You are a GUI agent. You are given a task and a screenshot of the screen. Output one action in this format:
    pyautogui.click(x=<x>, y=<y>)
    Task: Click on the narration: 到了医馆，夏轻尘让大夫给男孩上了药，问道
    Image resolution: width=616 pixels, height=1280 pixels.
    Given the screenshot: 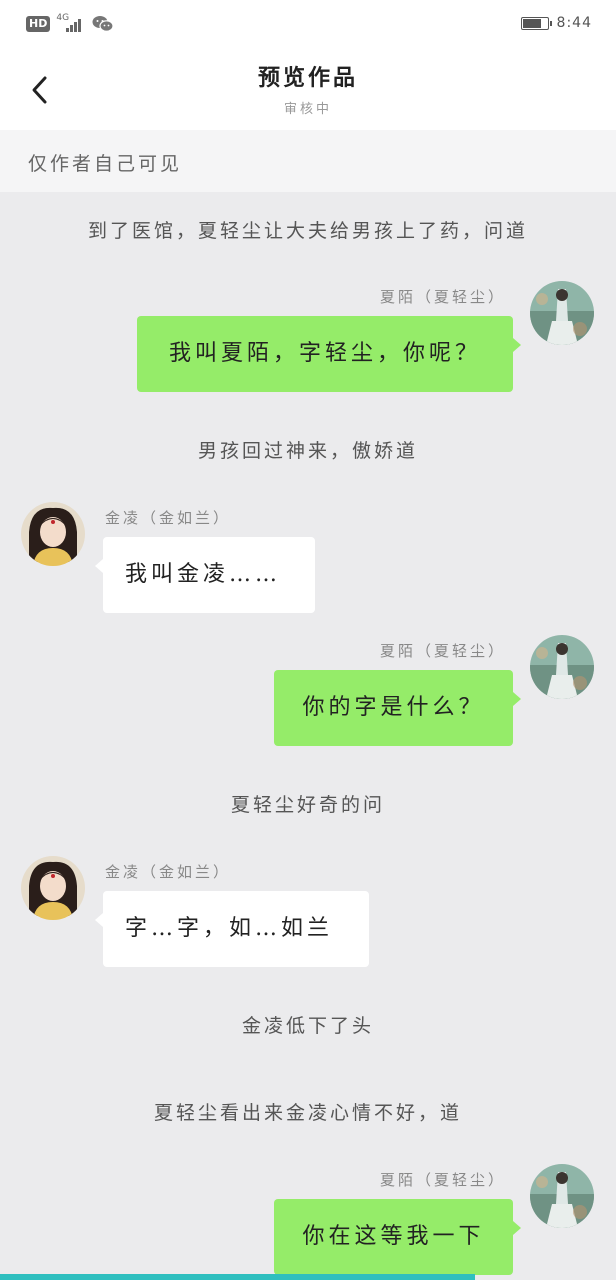 What is the action you would take?
    pyautogui.click(x=307, y=231)
    